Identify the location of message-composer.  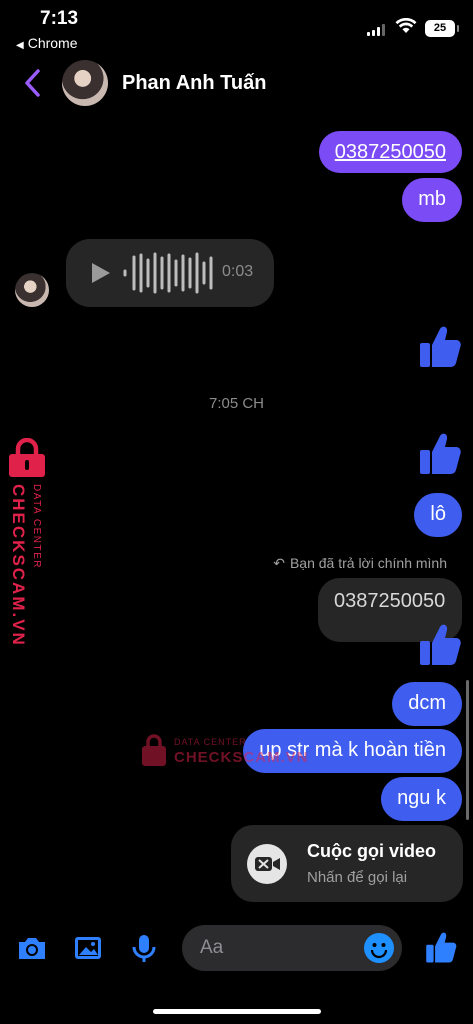
(236, 949).